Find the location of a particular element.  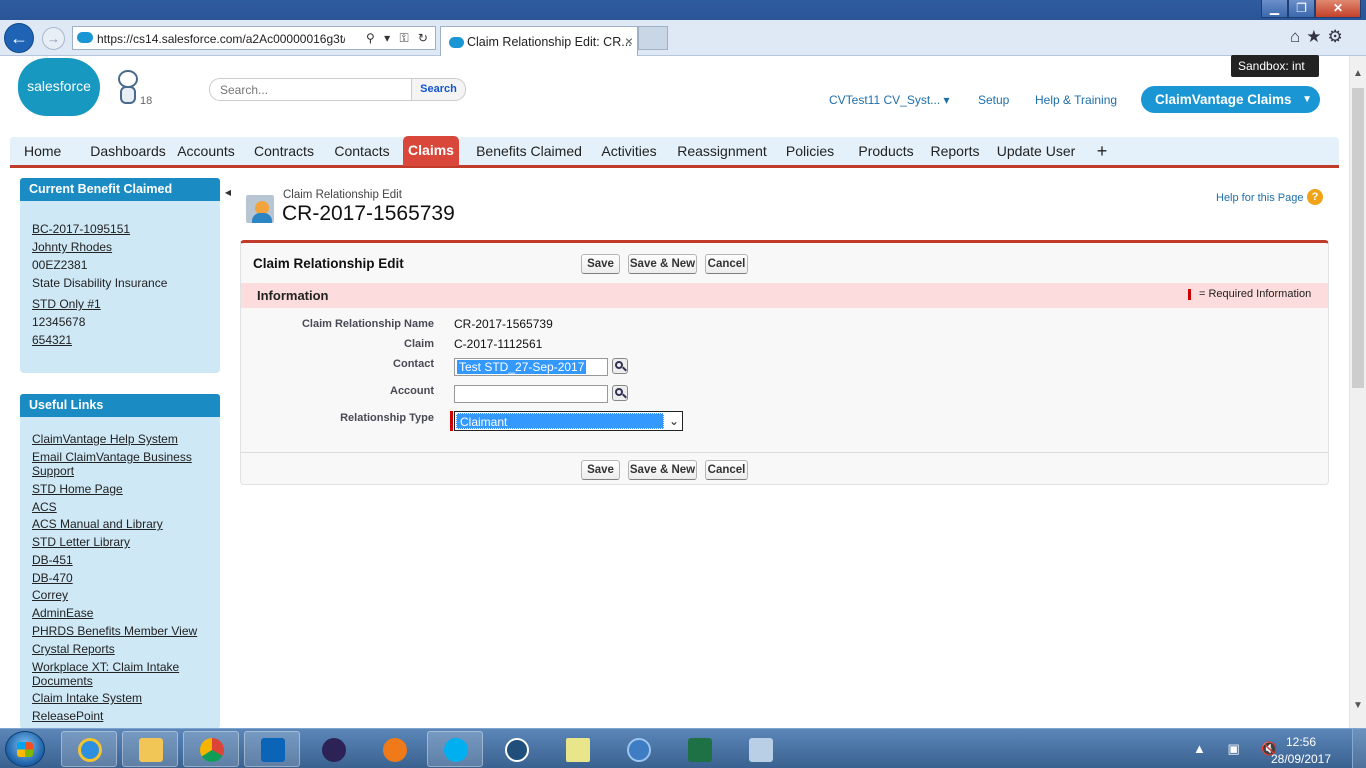

excel-taskbar-icon is located at coordinates (699, 749).